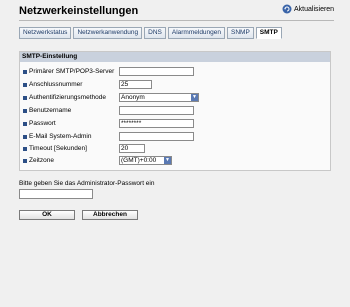 The width and height of the screenshot is (350, 307). I want to click on tab-smtp: SMTP, so click(268, 33).